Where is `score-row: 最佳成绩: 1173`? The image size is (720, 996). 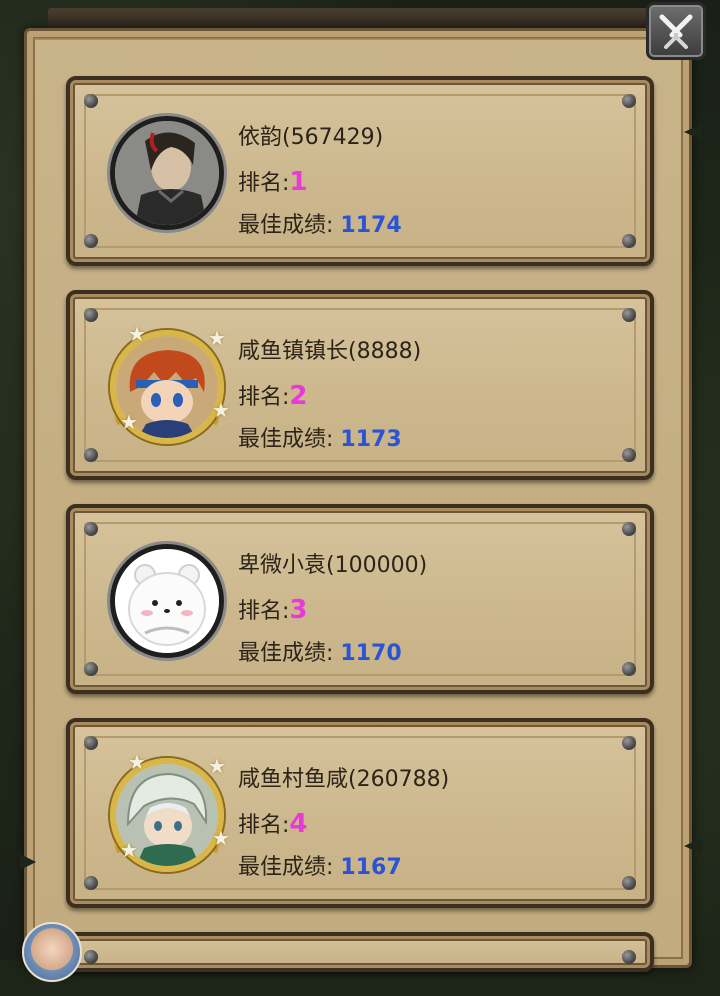 score-row: 最佳成绩: 1173 is located at coordinates (329, 440).